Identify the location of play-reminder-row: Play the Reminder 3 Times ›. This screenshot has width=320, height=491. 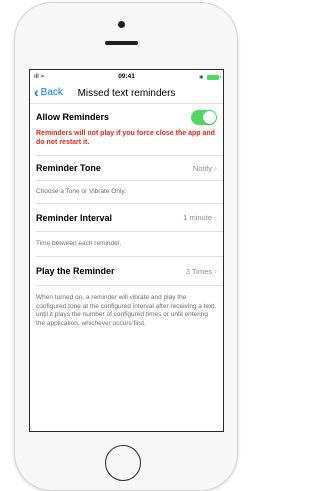
(126, 271).